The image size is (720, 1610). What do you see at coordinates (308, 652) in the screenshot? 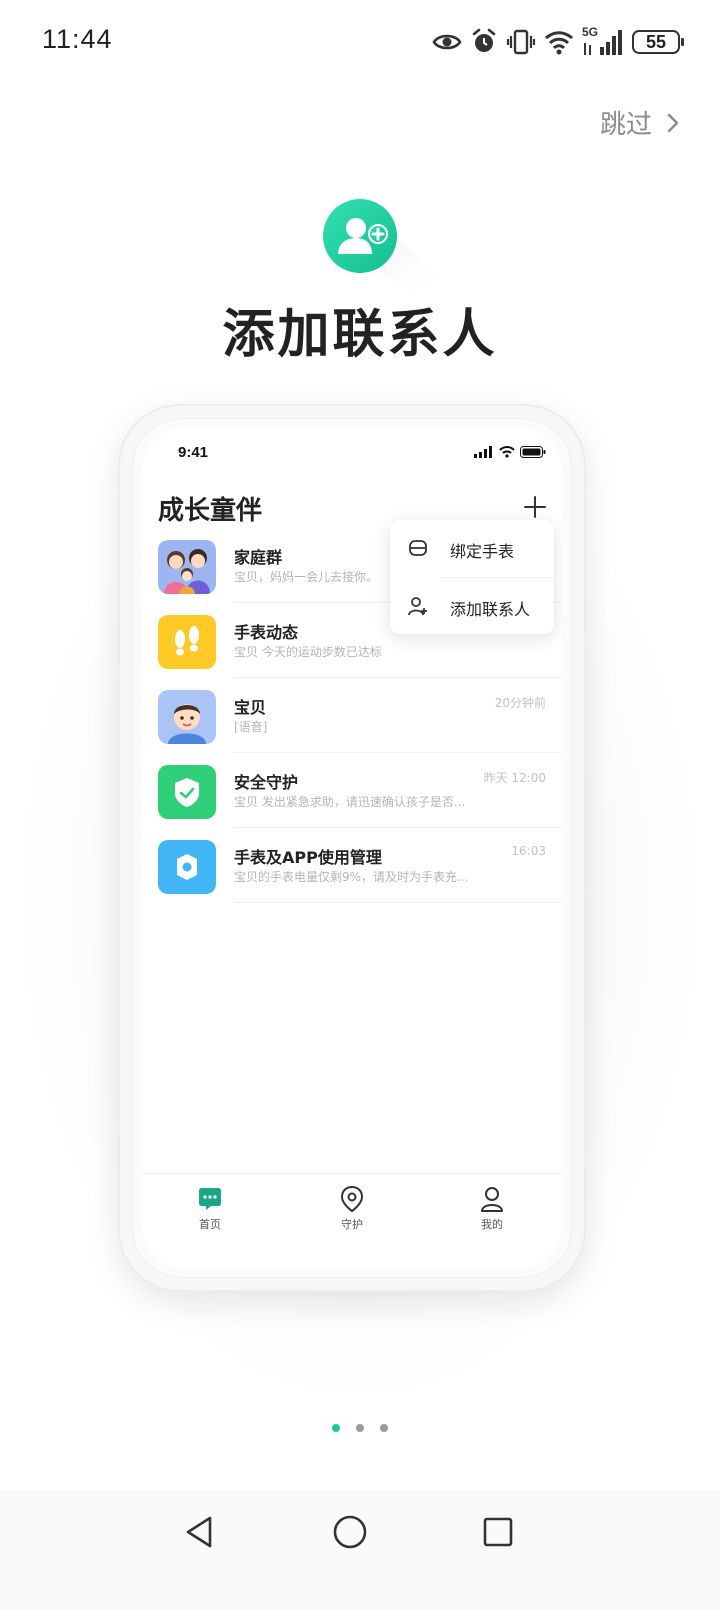
I see `chat-preview: 宝贝 今天的运动步数已达标` at bounding box center [308, 652].